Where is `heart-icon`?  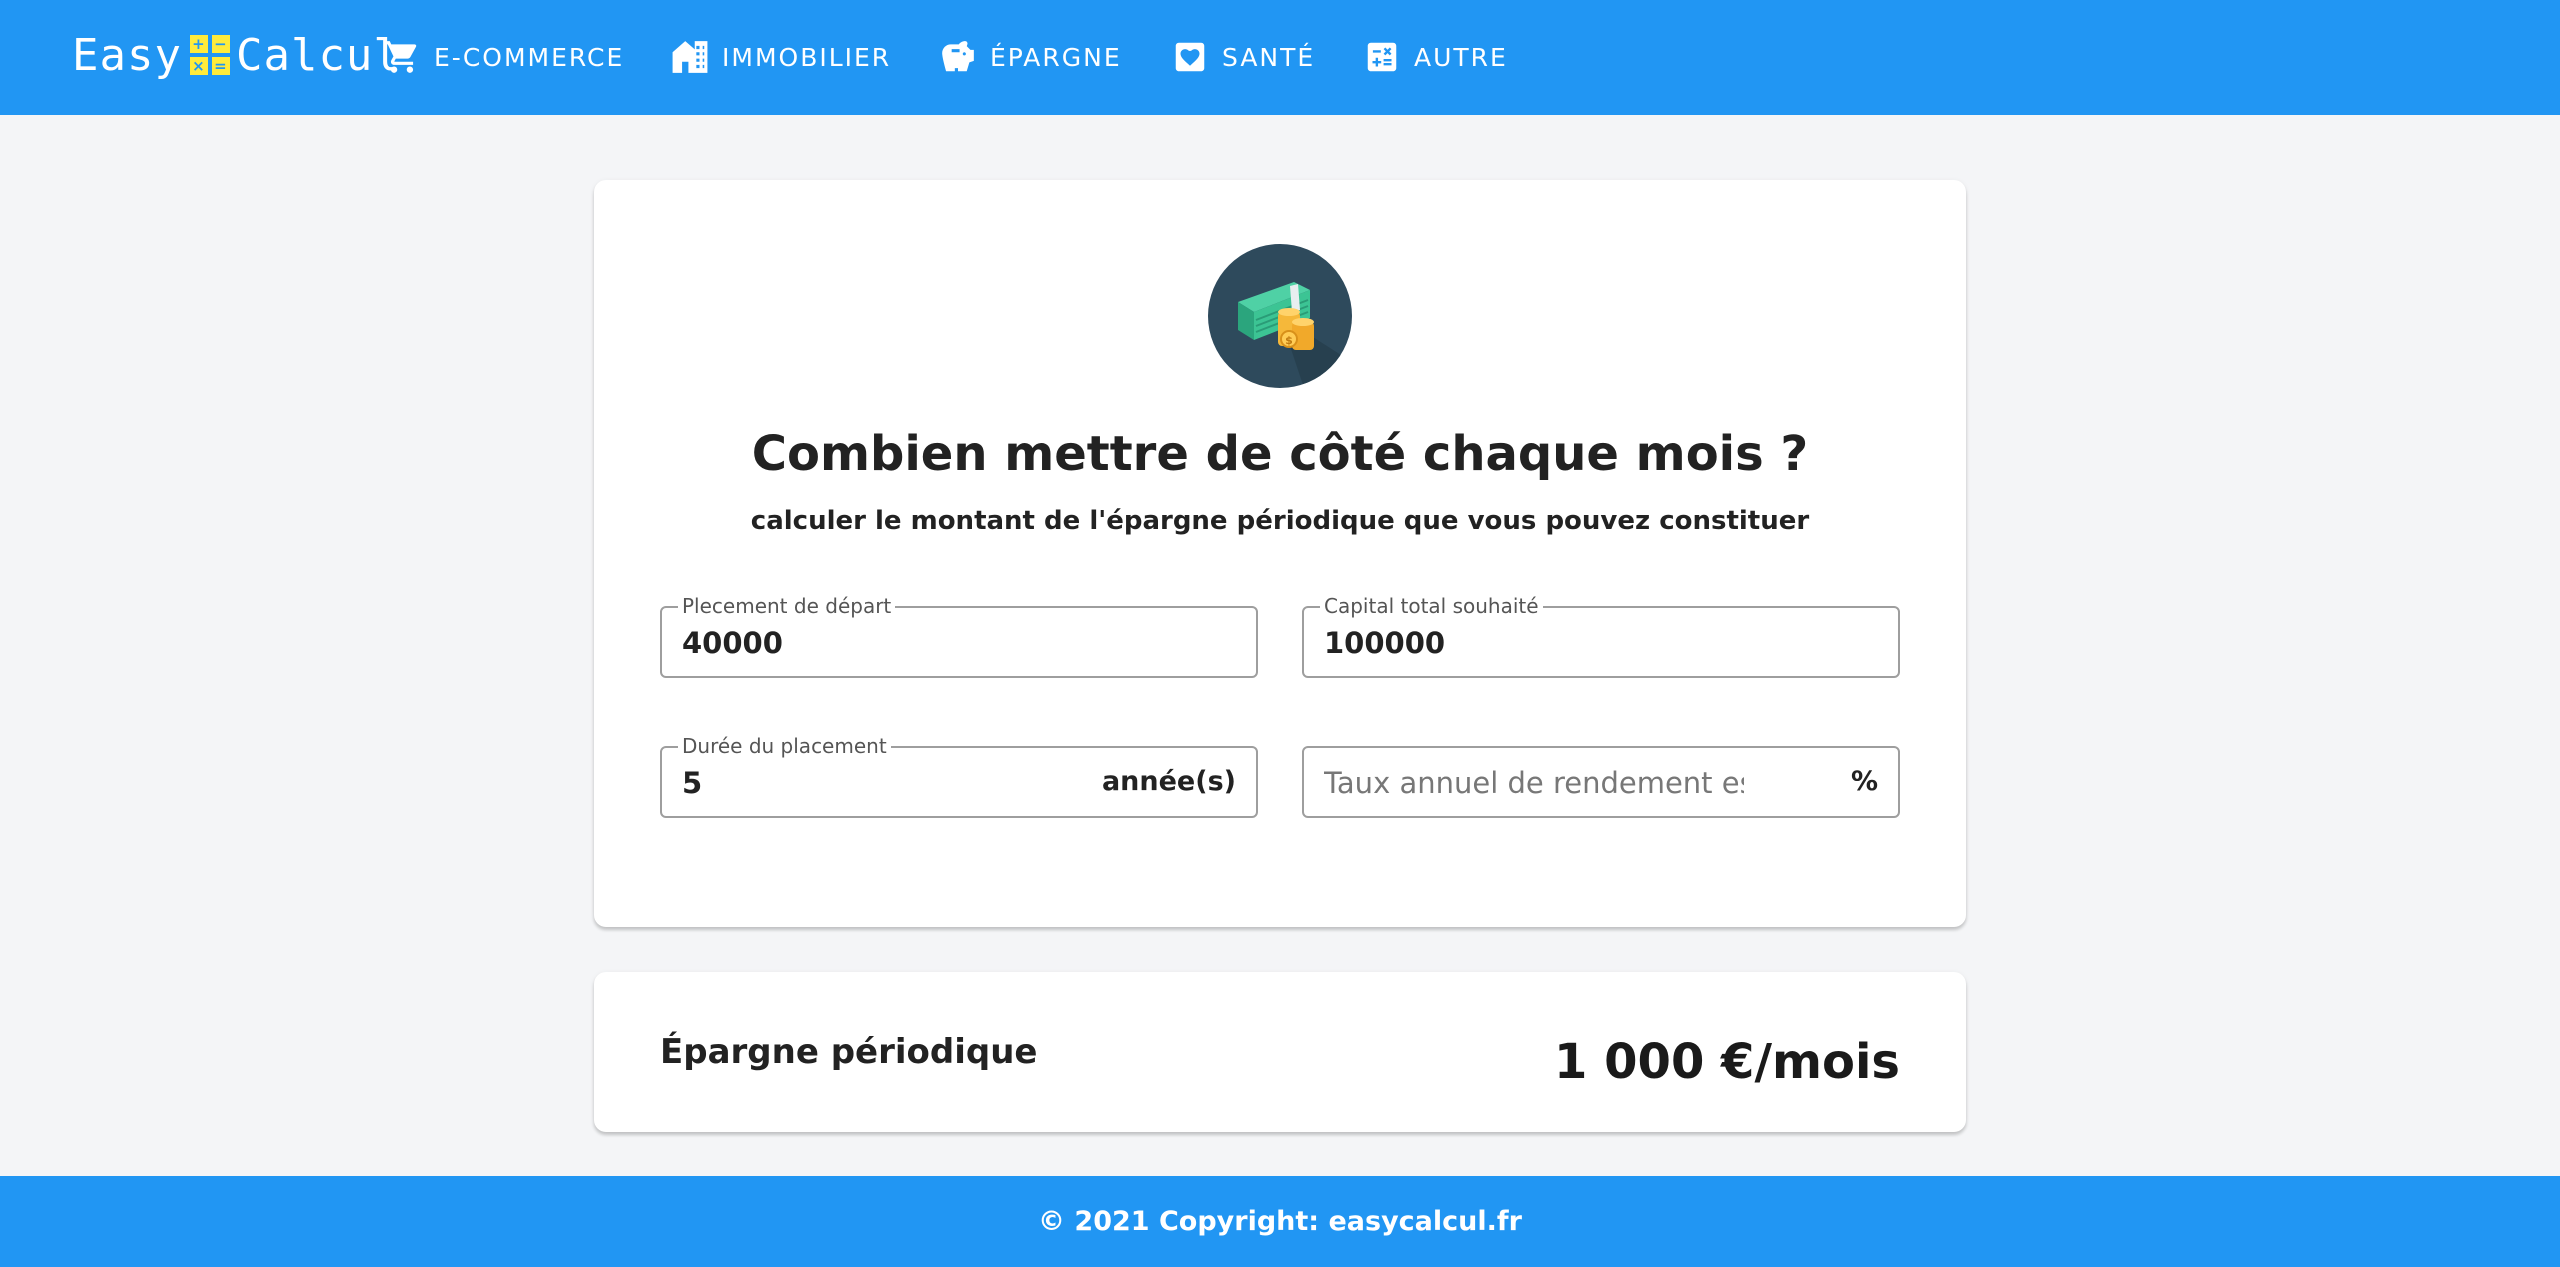
heart-icon is located at coordinates (1190, 57).